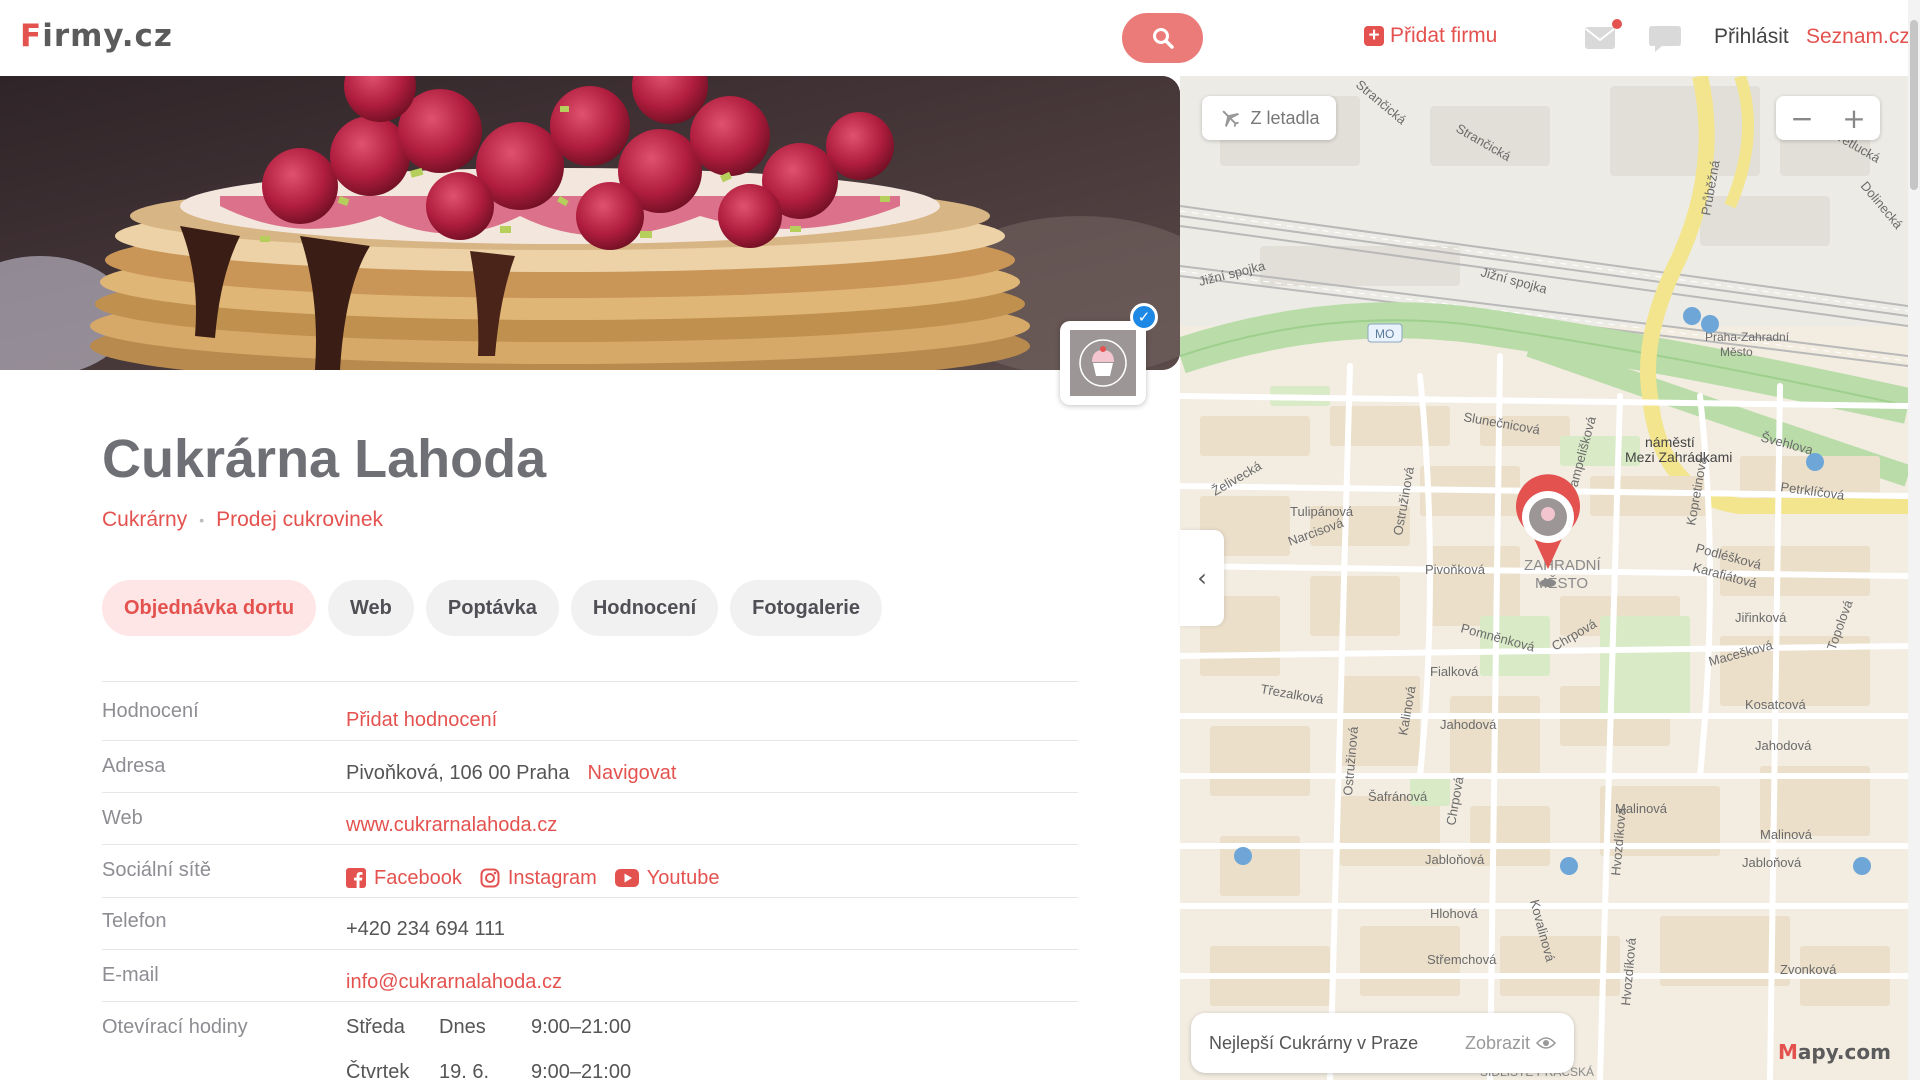 The height and width of the screenshot is (1080, 1920). Describe the element at coordinates (1775, 704) in the screenshot. I see `svg-text: Kosatcová` at that location.